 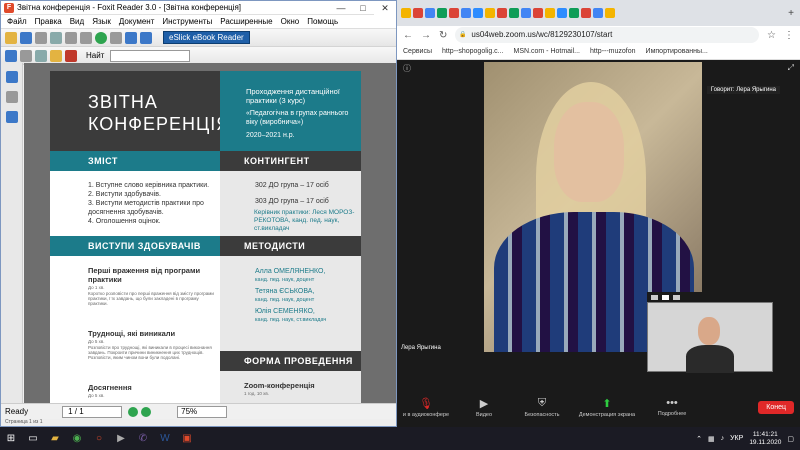 What do you see at coordinates (26, 55) in the screenshot?
I see `select-text-icon` at bounding box center [26, 55].